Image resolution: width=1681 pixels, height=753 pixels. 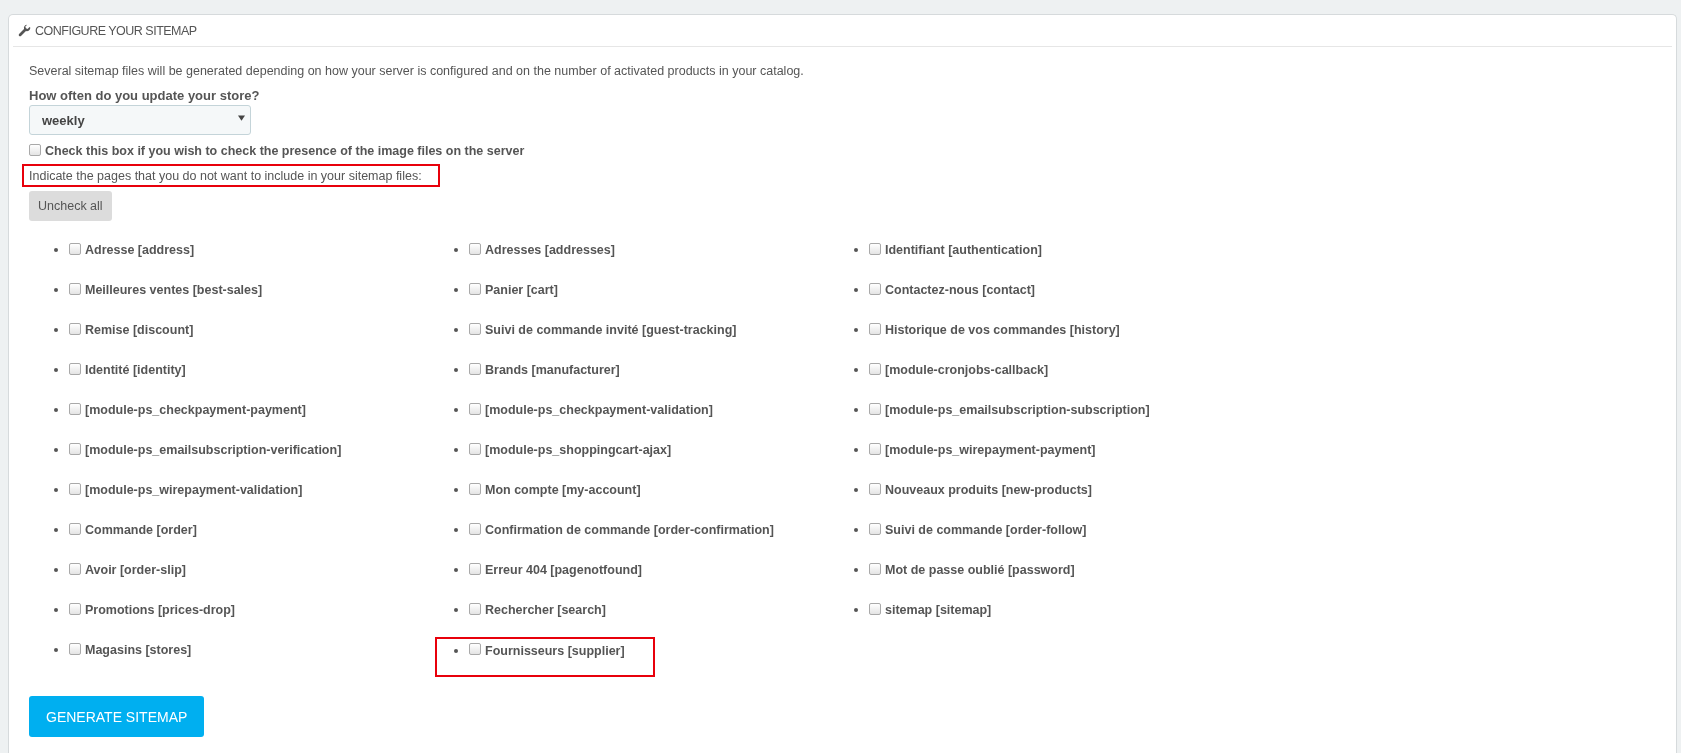 What do you see at coordinates (135, 370) in the screenshot?
I see `checkbox-label: Identité [identity]` at bounding box center [135, 370].